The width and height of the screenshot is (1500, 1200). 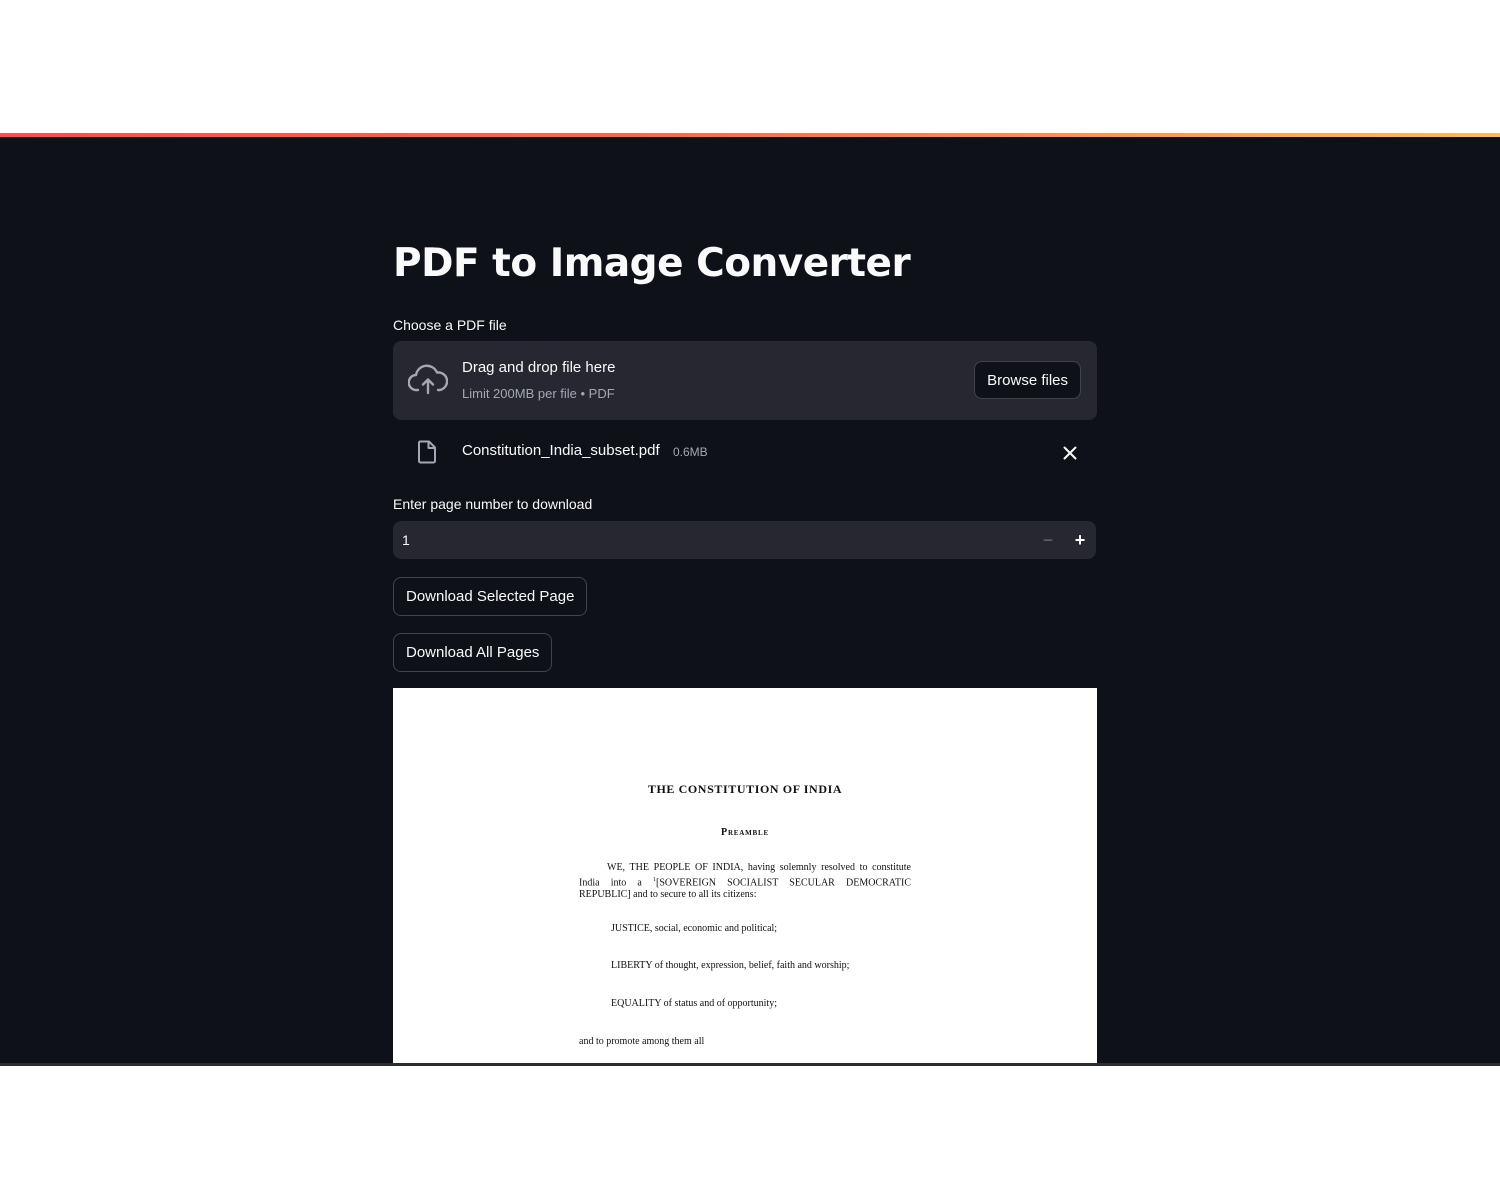 What do you see at coordinates (1048, 540) in the screenshot?
I see `decrement-button: −` at bounding box center [1048, 540].